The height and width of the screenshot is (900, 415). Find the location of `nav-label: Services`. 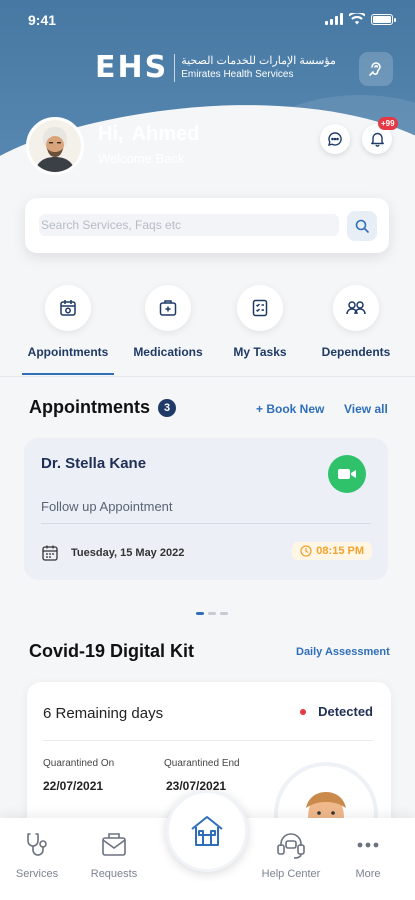

nav-label: Services is located at coordinates (37, 874).